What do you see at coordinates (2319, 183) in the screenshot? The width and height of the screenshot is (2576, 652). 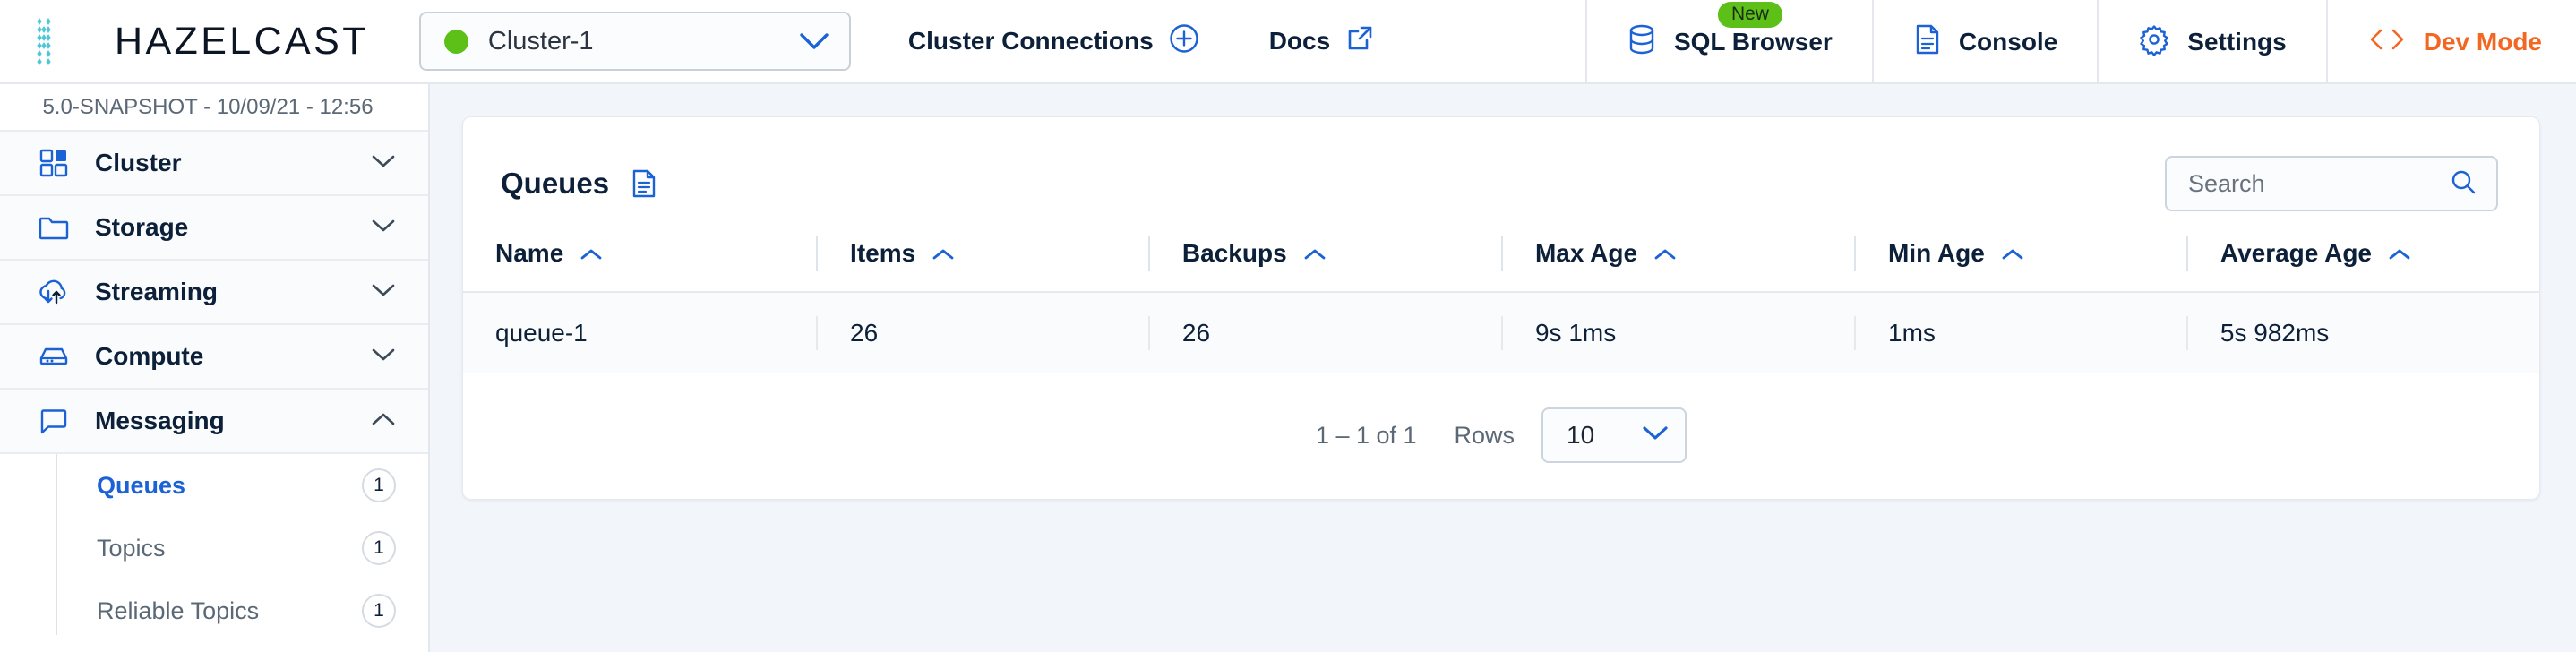 I see `search-input` at bounding box center [2319, 183].